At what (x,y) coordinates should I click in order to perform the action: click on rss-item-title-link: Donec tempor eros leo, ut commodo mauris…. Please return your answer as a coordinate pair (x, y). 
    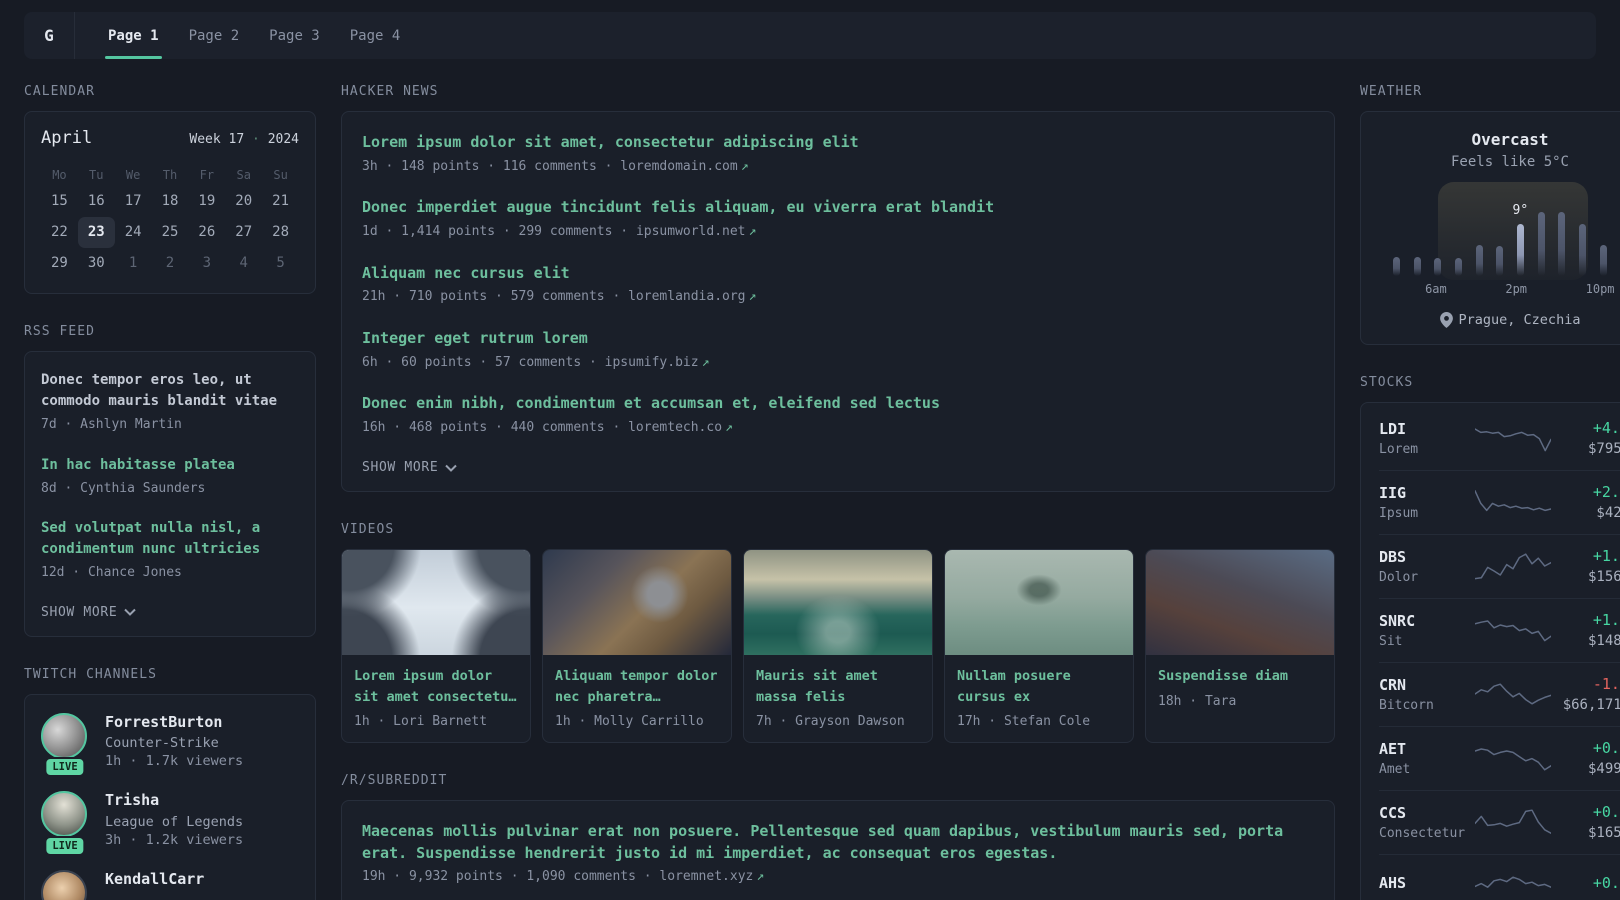
    Looking at the image, I should click on (170, 391).